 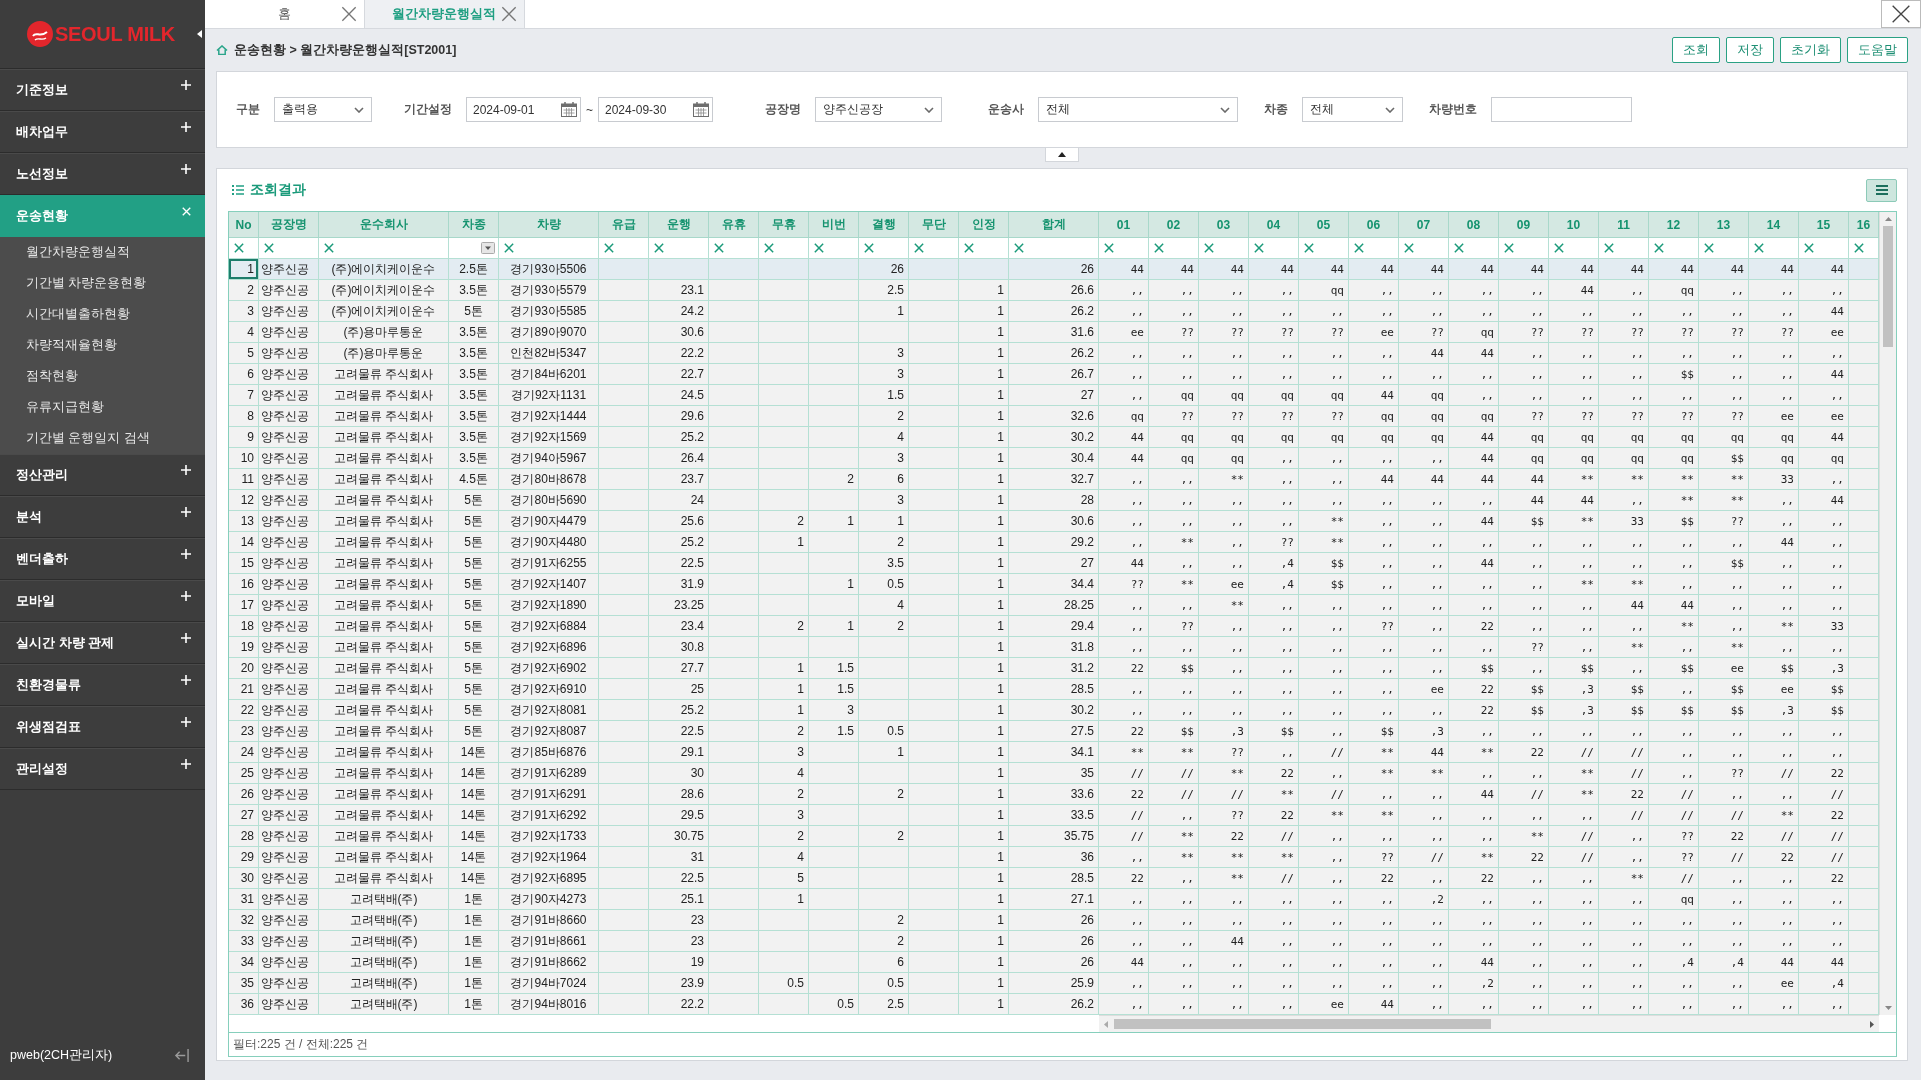 I want to click on close-button, so click(x=1901, y=14).